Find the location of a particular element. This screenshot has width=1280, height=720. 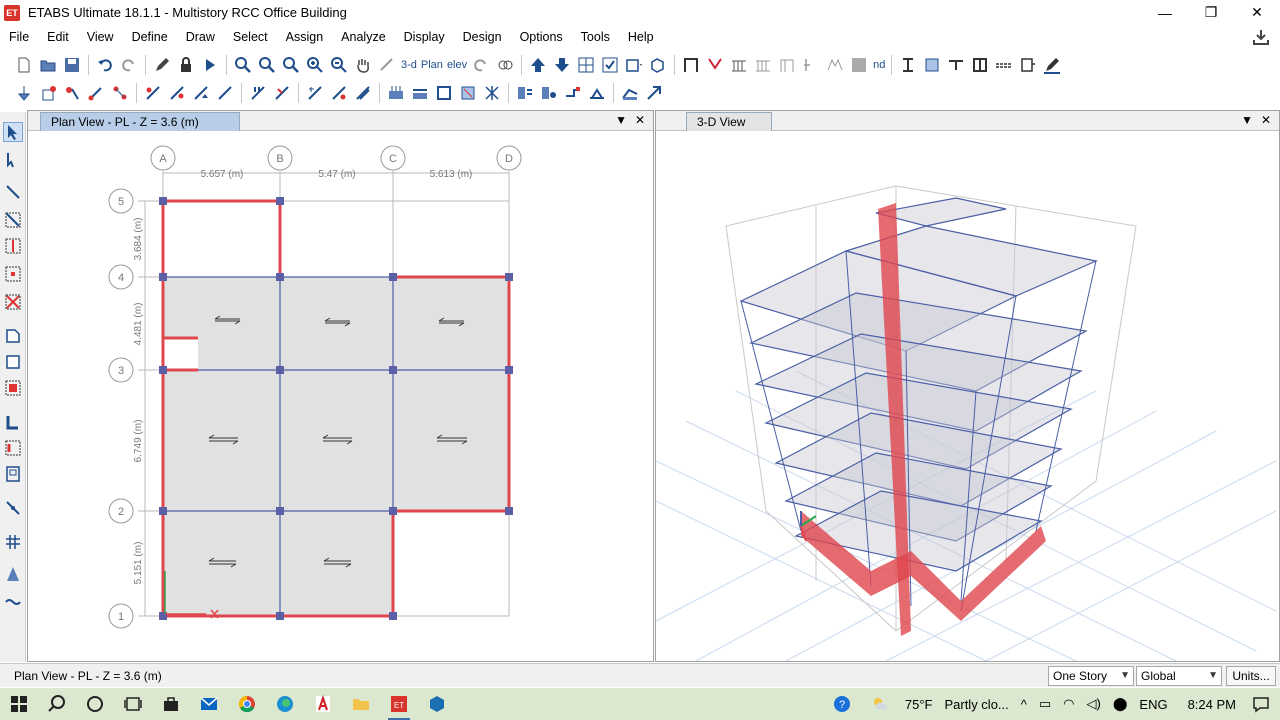

antivirus-icon: ⬤ is located at coordinates (1120, 704).